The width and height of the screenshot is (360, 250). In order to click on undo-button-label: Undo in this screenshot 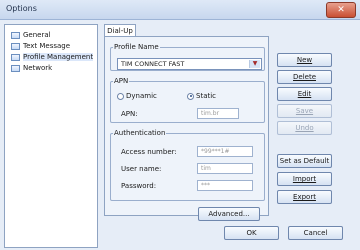, I will do `click(304, 128)`.